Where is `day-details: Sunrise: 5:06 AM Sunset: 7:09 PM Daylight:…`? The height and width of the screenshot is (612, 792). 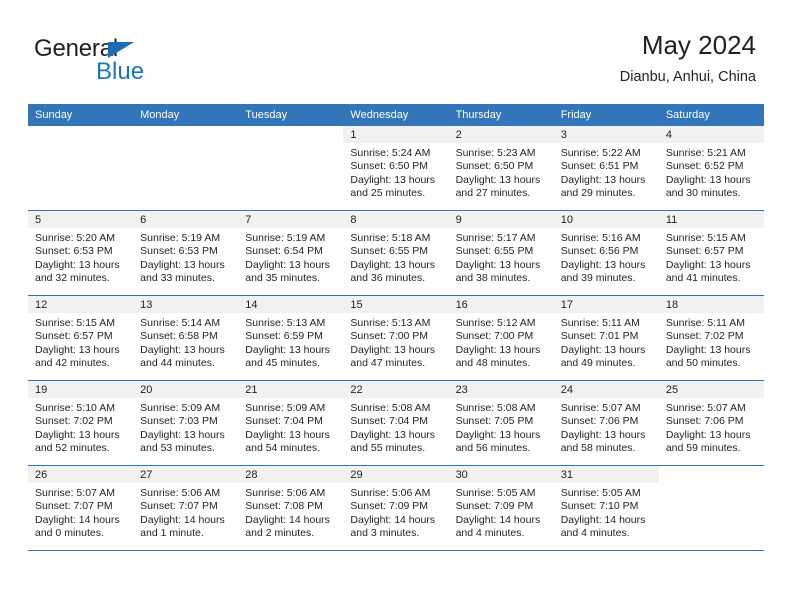 day-details: Sunrise: 5:06 AM Sunset: 7:09 PM Daylight:… is located at coordinates (395, 512).